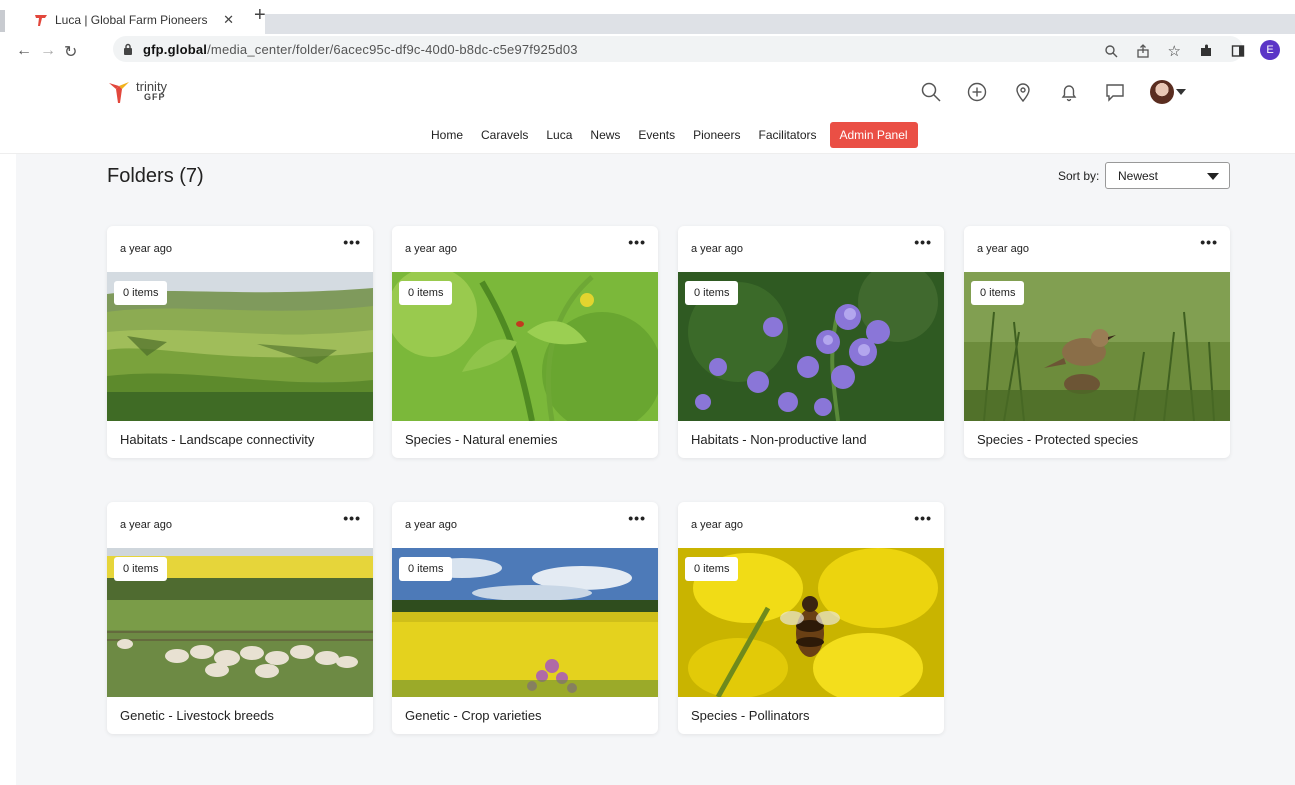 The width and height of the screenshot is (1295, 785). What do you see at coordinates (1238, 51) in the screenshot?
I see `side-panel-icon` at bounding box center [1238, 51].